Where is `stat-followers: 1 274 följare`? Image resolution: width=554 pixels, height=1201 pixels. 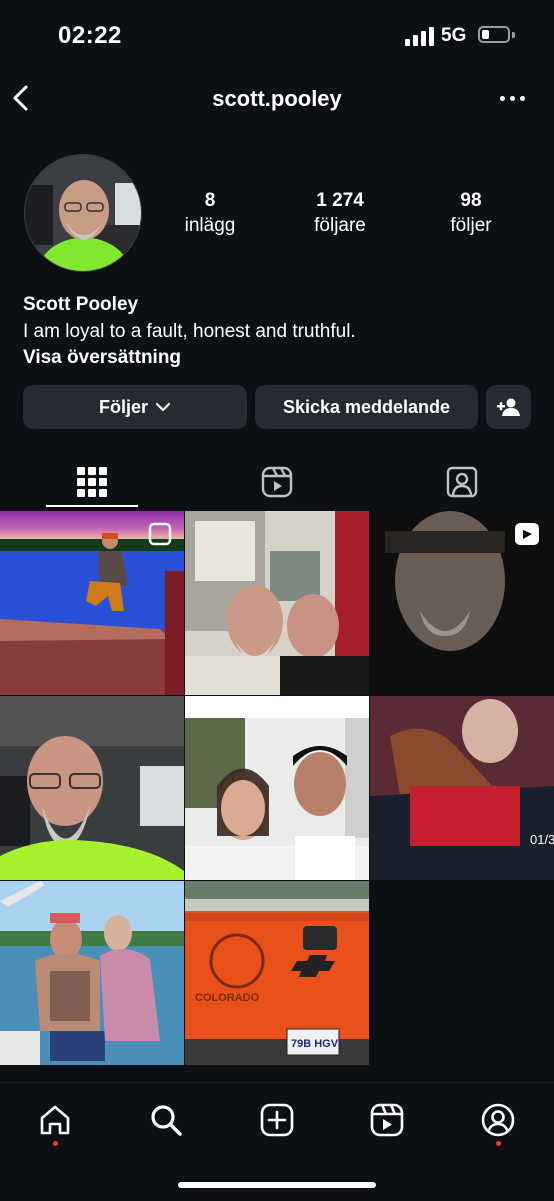 stat-followers: 1 274 följare is located at coordinates (340, 213).